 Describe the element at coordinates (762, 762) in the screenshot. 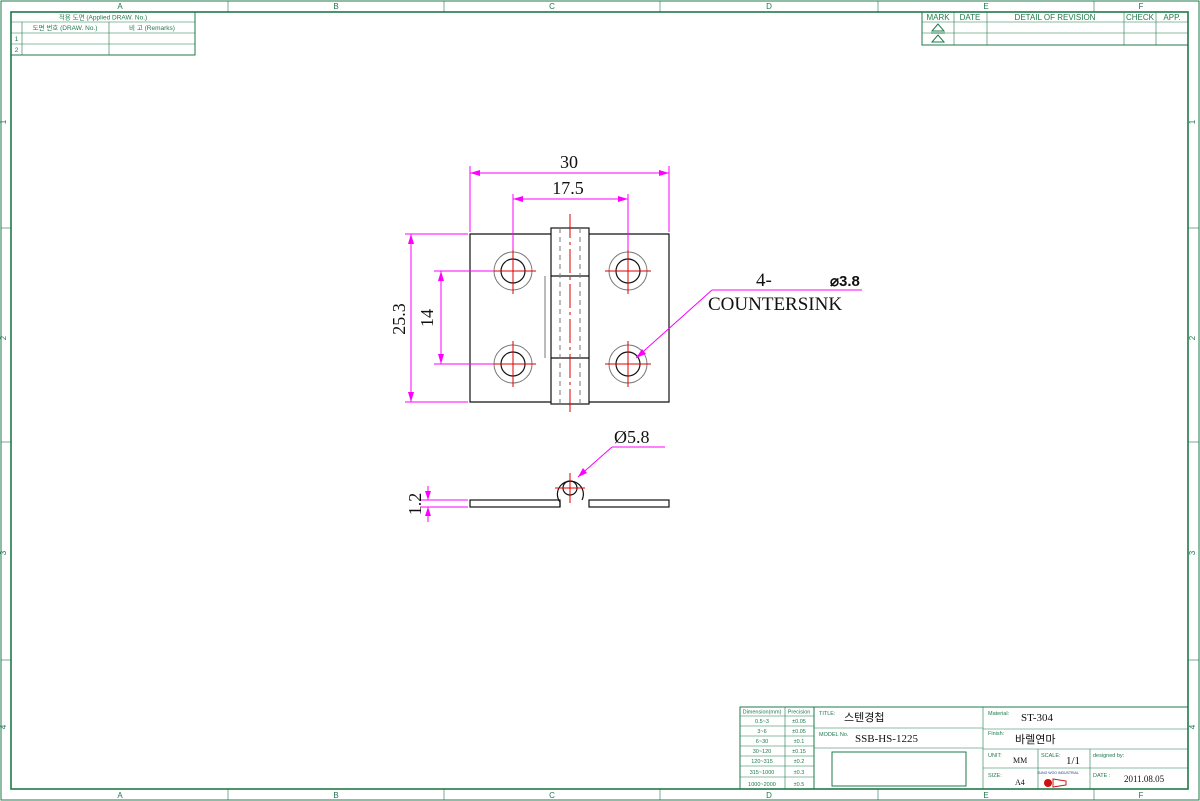

I see `tolerance-range: 120~315` at that location.